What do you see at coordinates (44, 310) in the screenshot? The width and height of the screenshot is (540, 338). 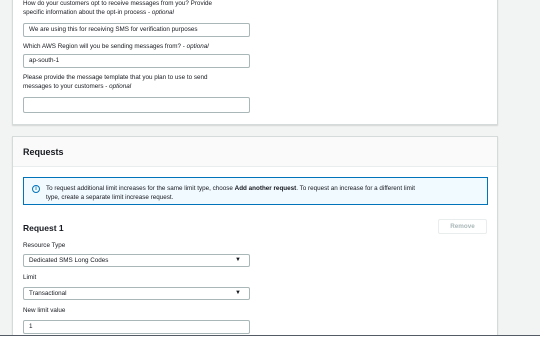 I see `new-limit-label: New limit value` at bounding box center [44, 310].